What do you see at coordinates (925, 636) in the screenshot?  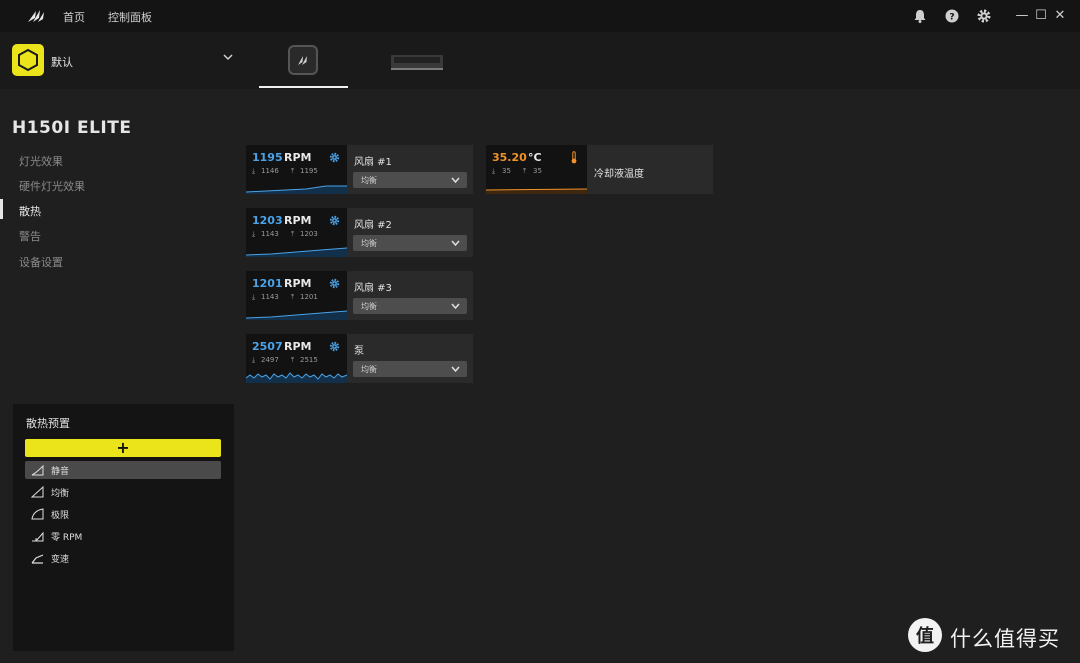 I see `svg-text: 值` at bounding box center [925, 636].